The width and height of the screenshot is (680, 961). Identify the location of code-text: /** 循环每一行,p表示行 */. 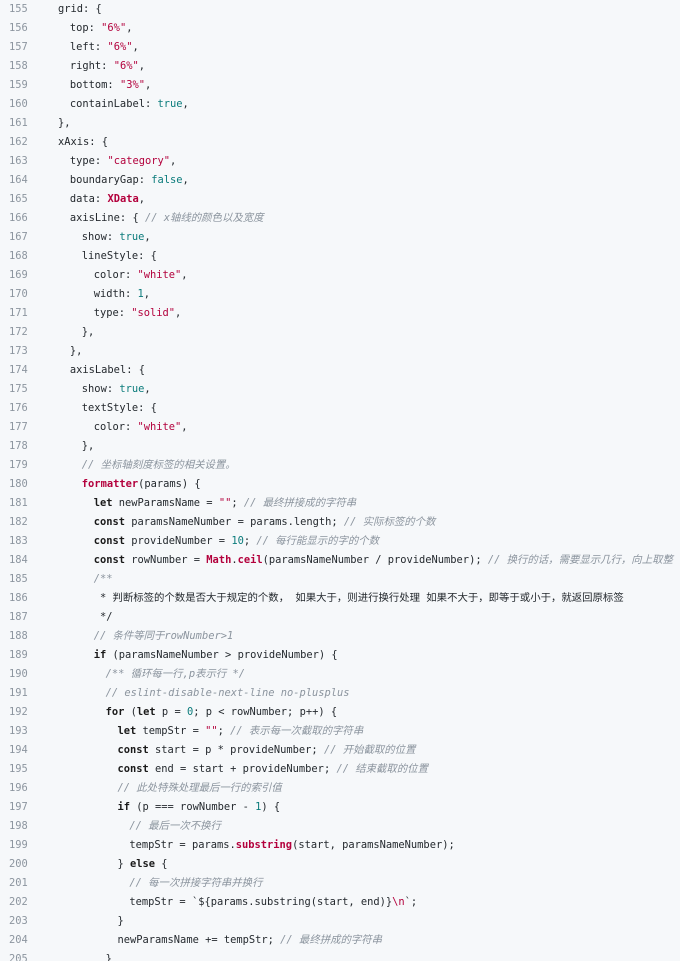
(175, 674).